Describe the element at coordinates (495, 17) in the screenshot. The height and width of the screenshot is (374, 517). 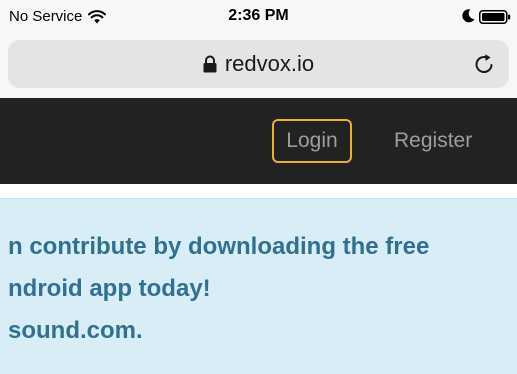
I see `battery-icon` at that location.